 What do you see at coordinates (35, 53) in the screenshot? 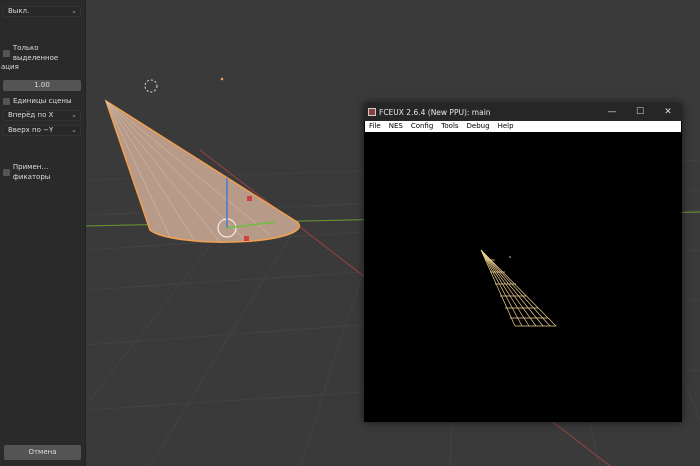
I see `only-selected-label: Только выделенное` at bounding box center [35, 53].